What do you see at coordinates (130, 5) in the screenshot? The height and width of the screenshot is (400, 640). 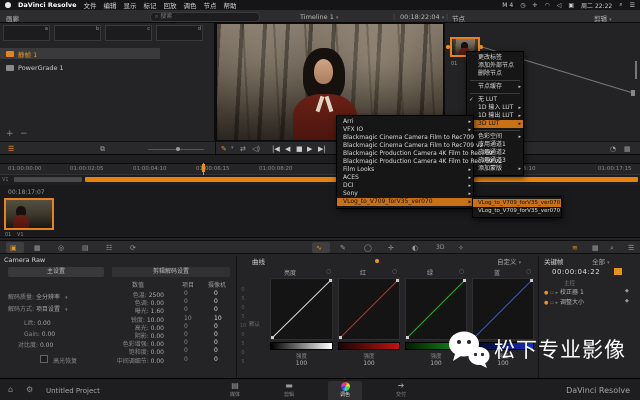 I see `menu-view: 显示` at bounding box center [130, 5].